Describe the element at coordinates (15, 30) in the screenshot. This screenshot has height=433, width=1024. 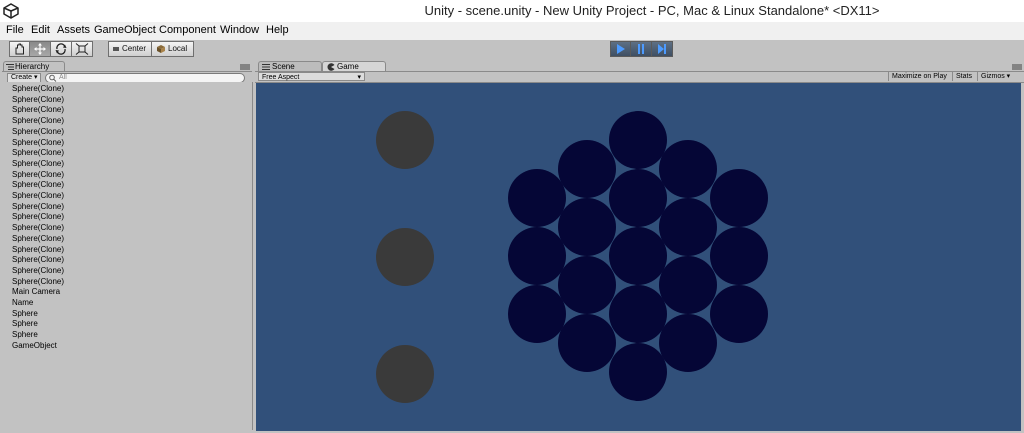
I see `menu-file: File` at that location.